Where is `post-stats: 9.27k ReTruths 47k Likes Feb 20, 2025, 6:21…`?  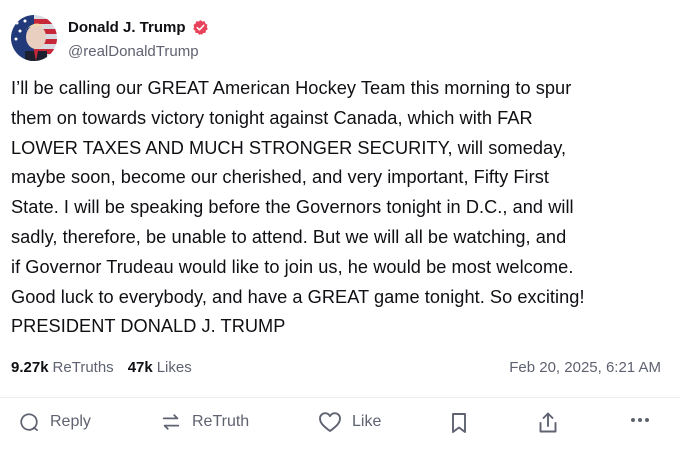
post-stats: 9.27k ReTruths 47k Likes Feb 20, 2025, 6:21… is located at coordinates (336, 369).